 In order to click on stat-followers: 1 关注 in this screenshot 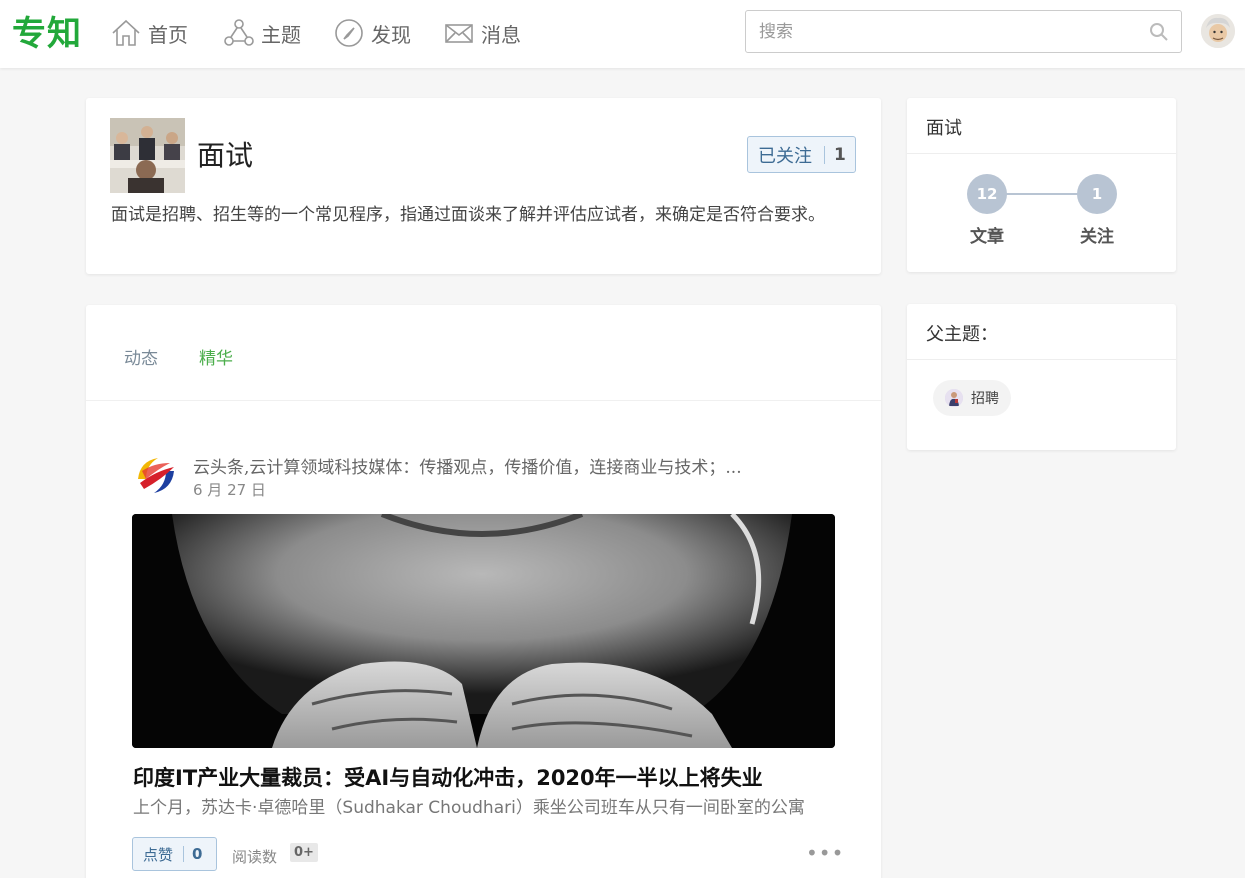, I will do `click(1097, 210)`.